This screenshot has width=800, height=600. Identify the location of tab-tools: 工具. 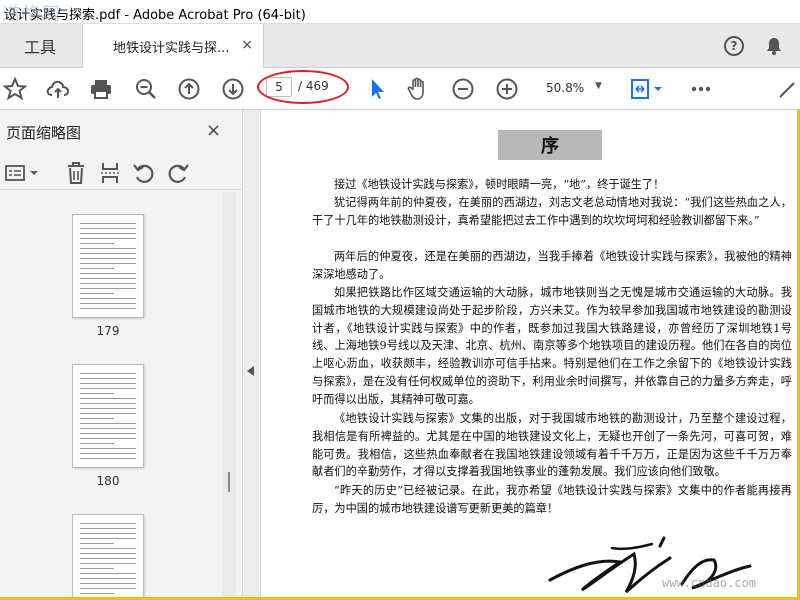
(40, 46).